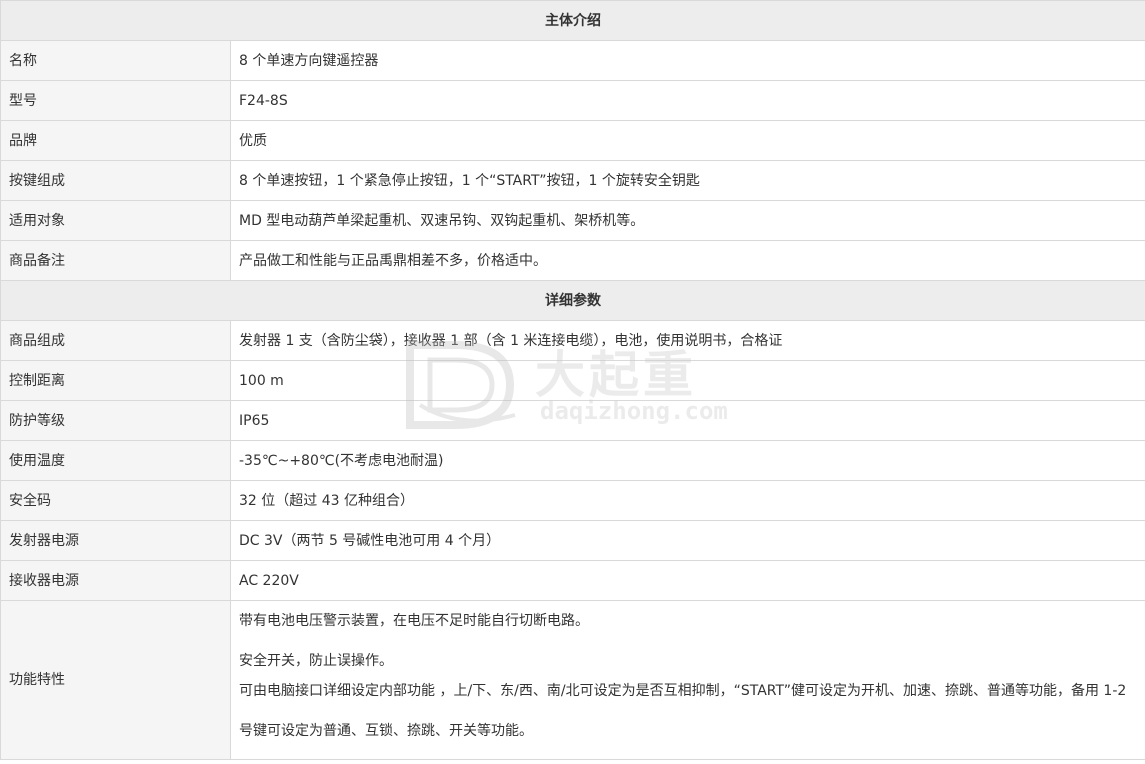 This screenshot has width=1145, height=764. Describe the element at coordinates (687, 220) in the screenshot. I see `row-value: MD 型电动葫芦单梁起重机、双速吊钩、双钩起重机、架桥机等。` at that location.